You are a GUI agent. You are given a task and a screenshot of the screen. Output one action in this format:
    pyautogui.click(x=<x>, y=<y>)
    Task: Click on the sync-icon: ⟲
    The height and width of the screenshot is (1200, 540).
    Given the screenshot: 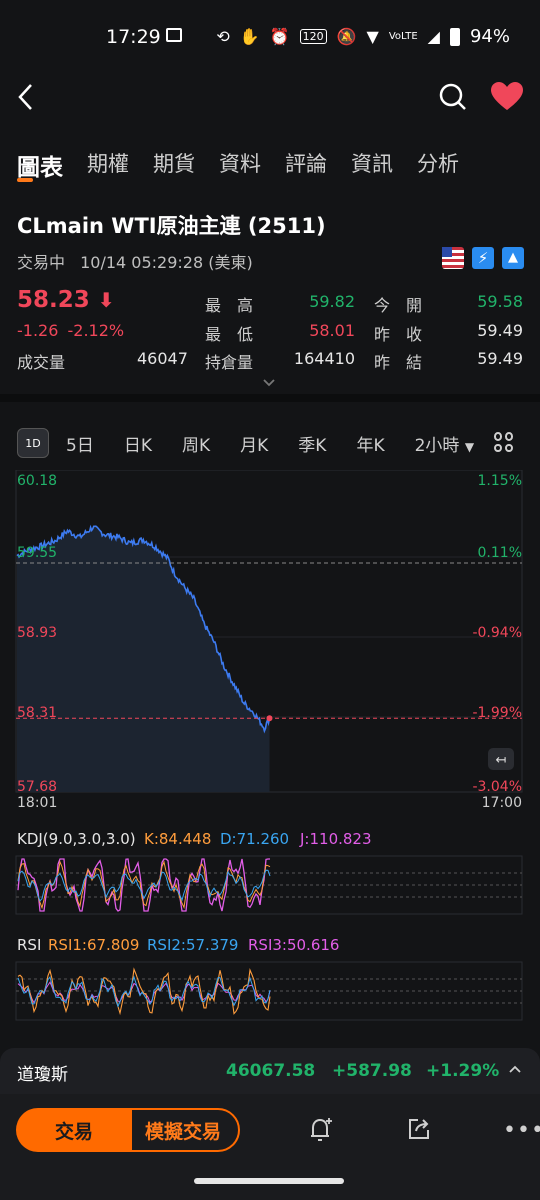 What is the action you would take?
    pyautogui.click(x=223, y=36)
    